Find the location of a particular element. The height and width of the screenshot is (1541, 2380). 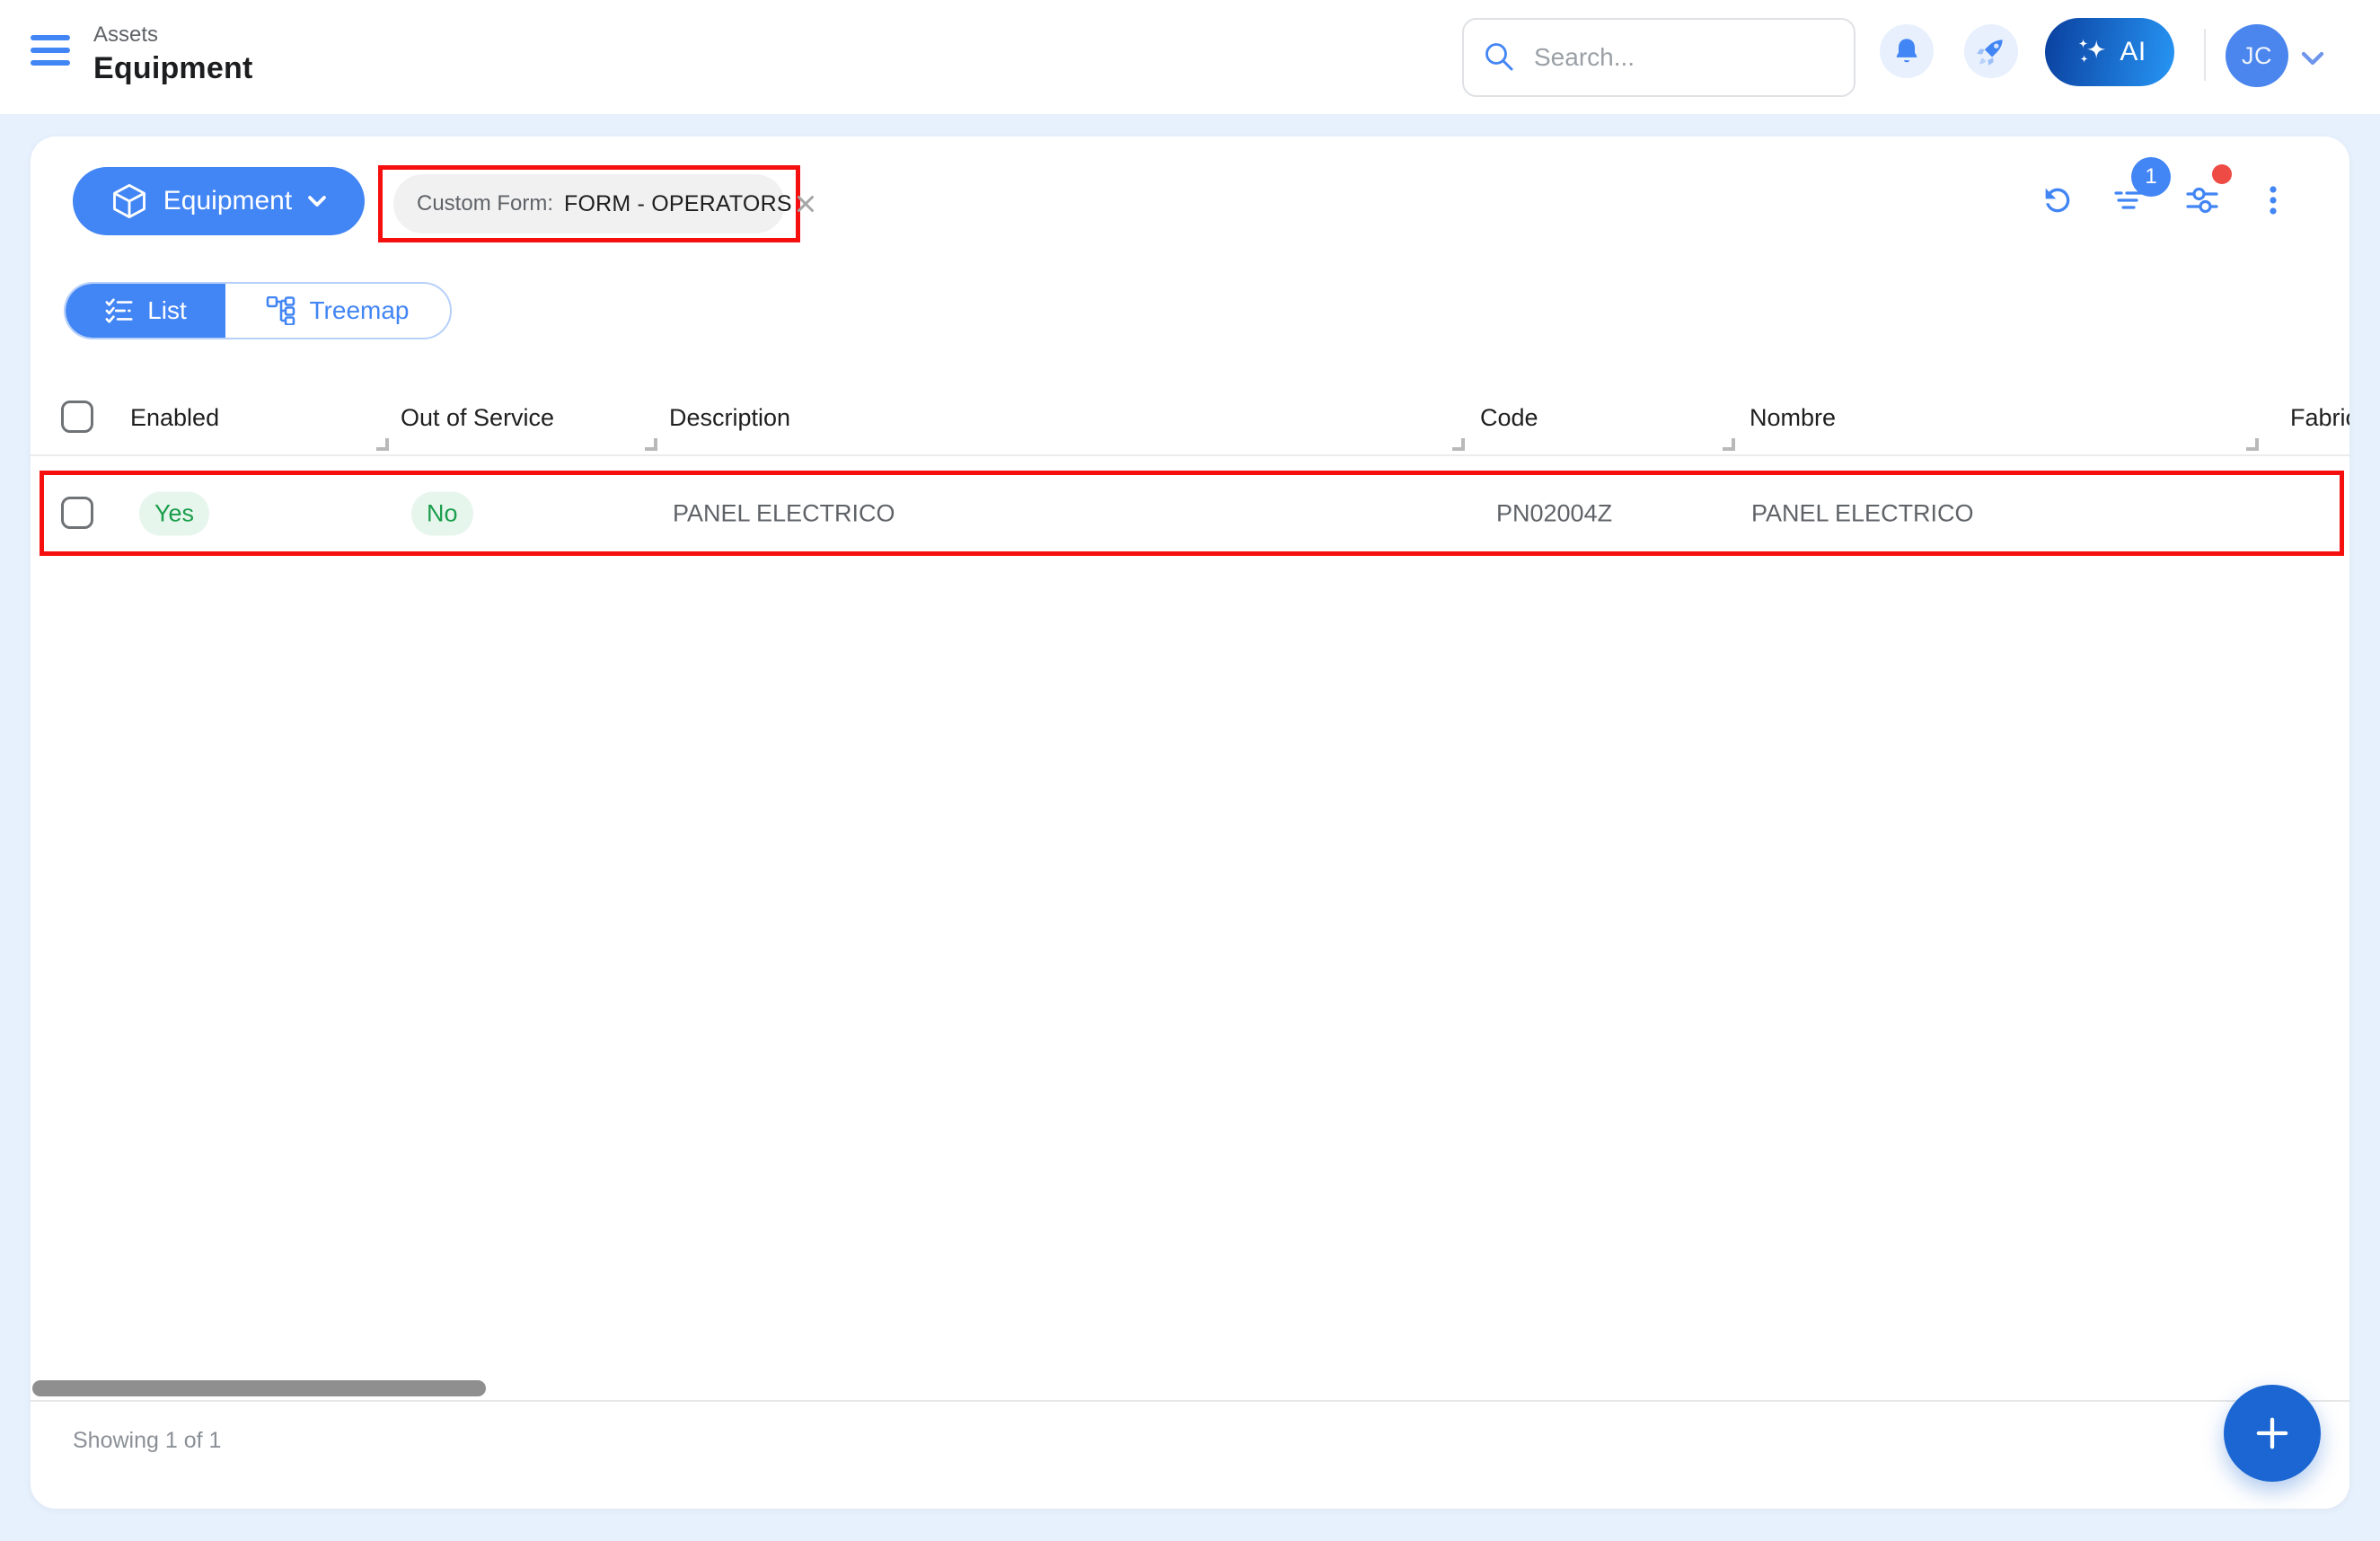

close-icon is located at coordinates (806, 204).